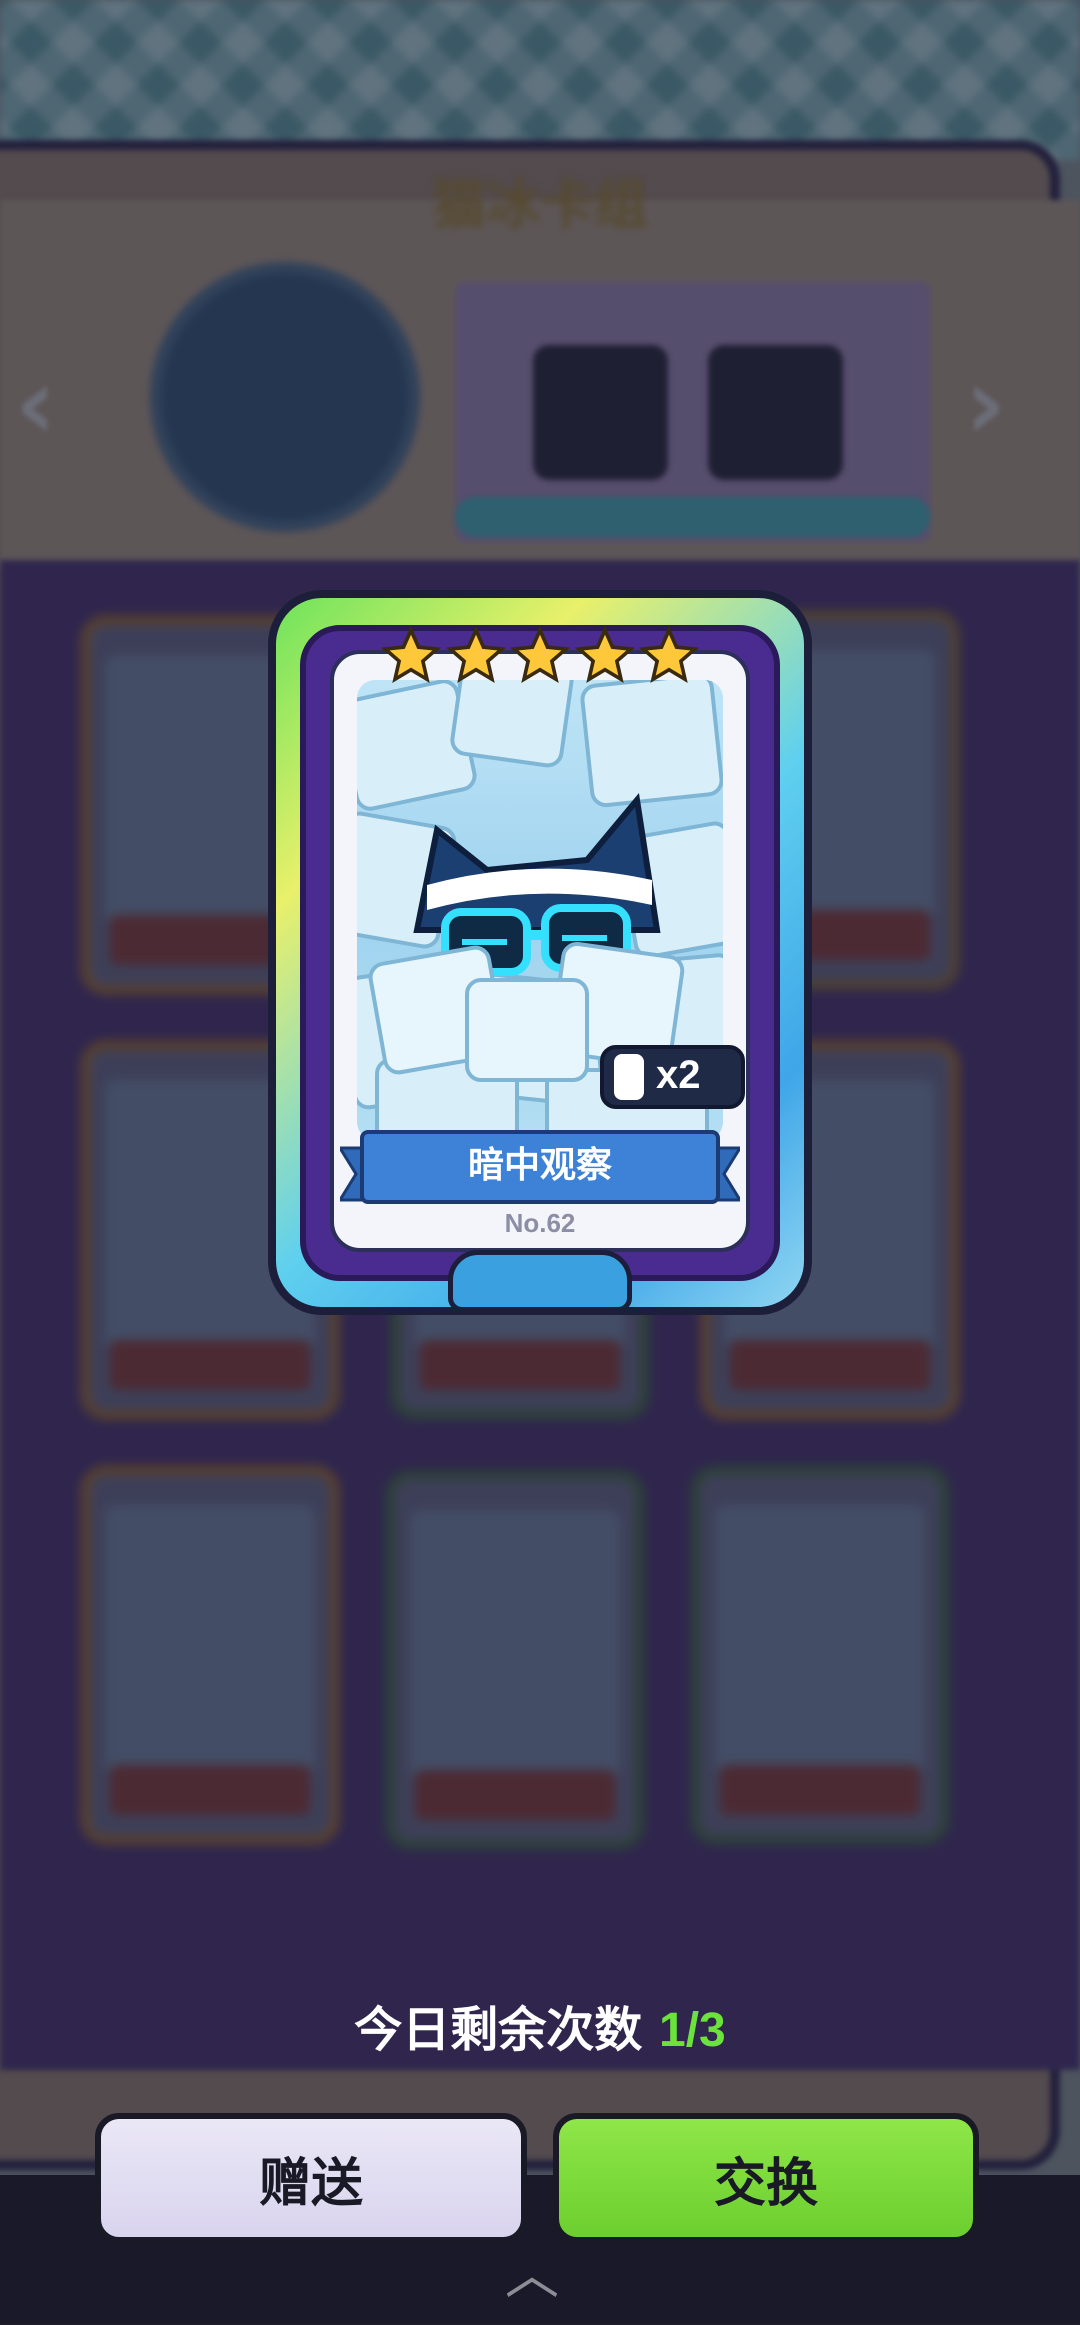 This screenshot has height=2325, width=1080. I want to click on star-rating, so click(540, 660).